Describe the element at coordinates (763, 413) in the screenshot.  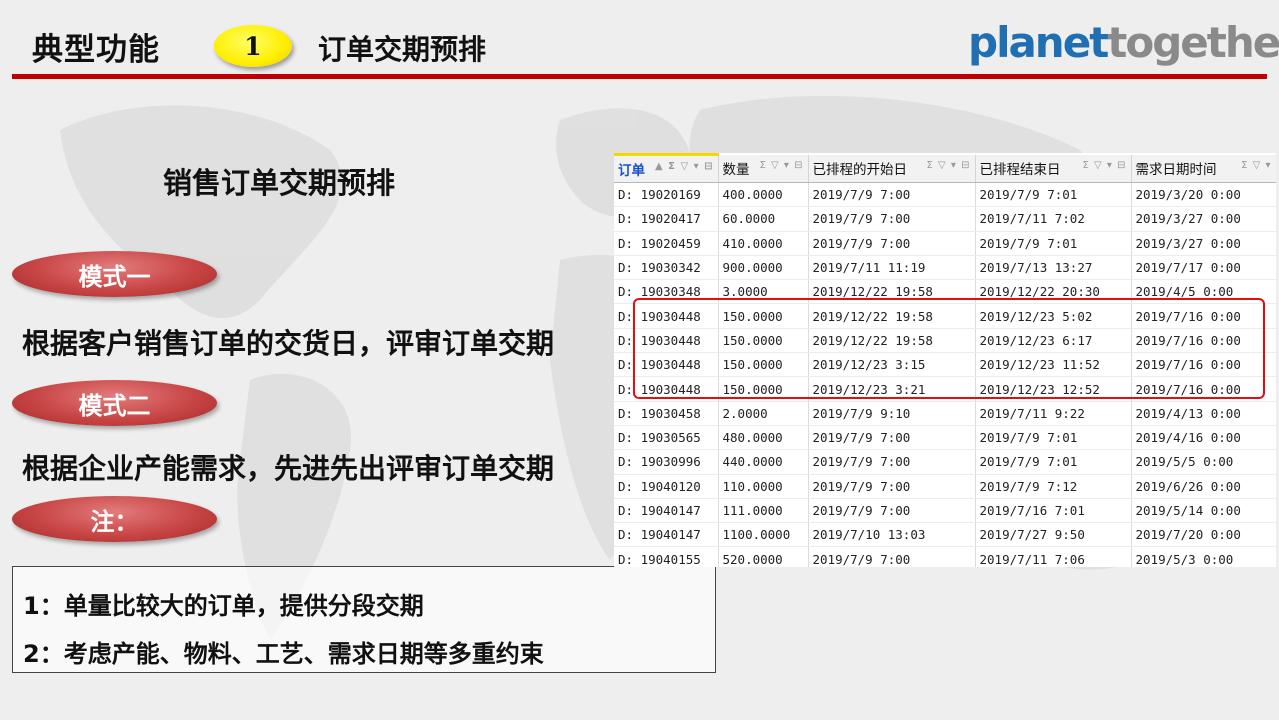
I see `cell-quantity: 2.0000` at that location.